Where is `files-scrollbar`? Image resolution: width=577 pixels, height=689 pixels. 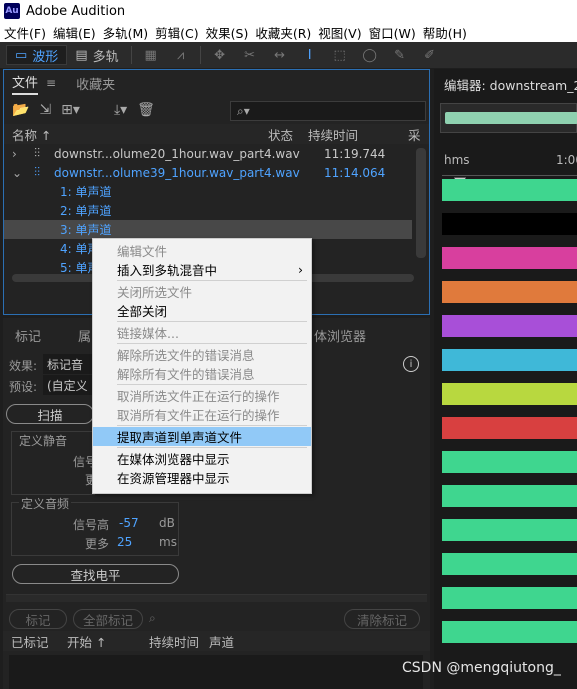 files-scrollbar is located at coordinates (421, 203).